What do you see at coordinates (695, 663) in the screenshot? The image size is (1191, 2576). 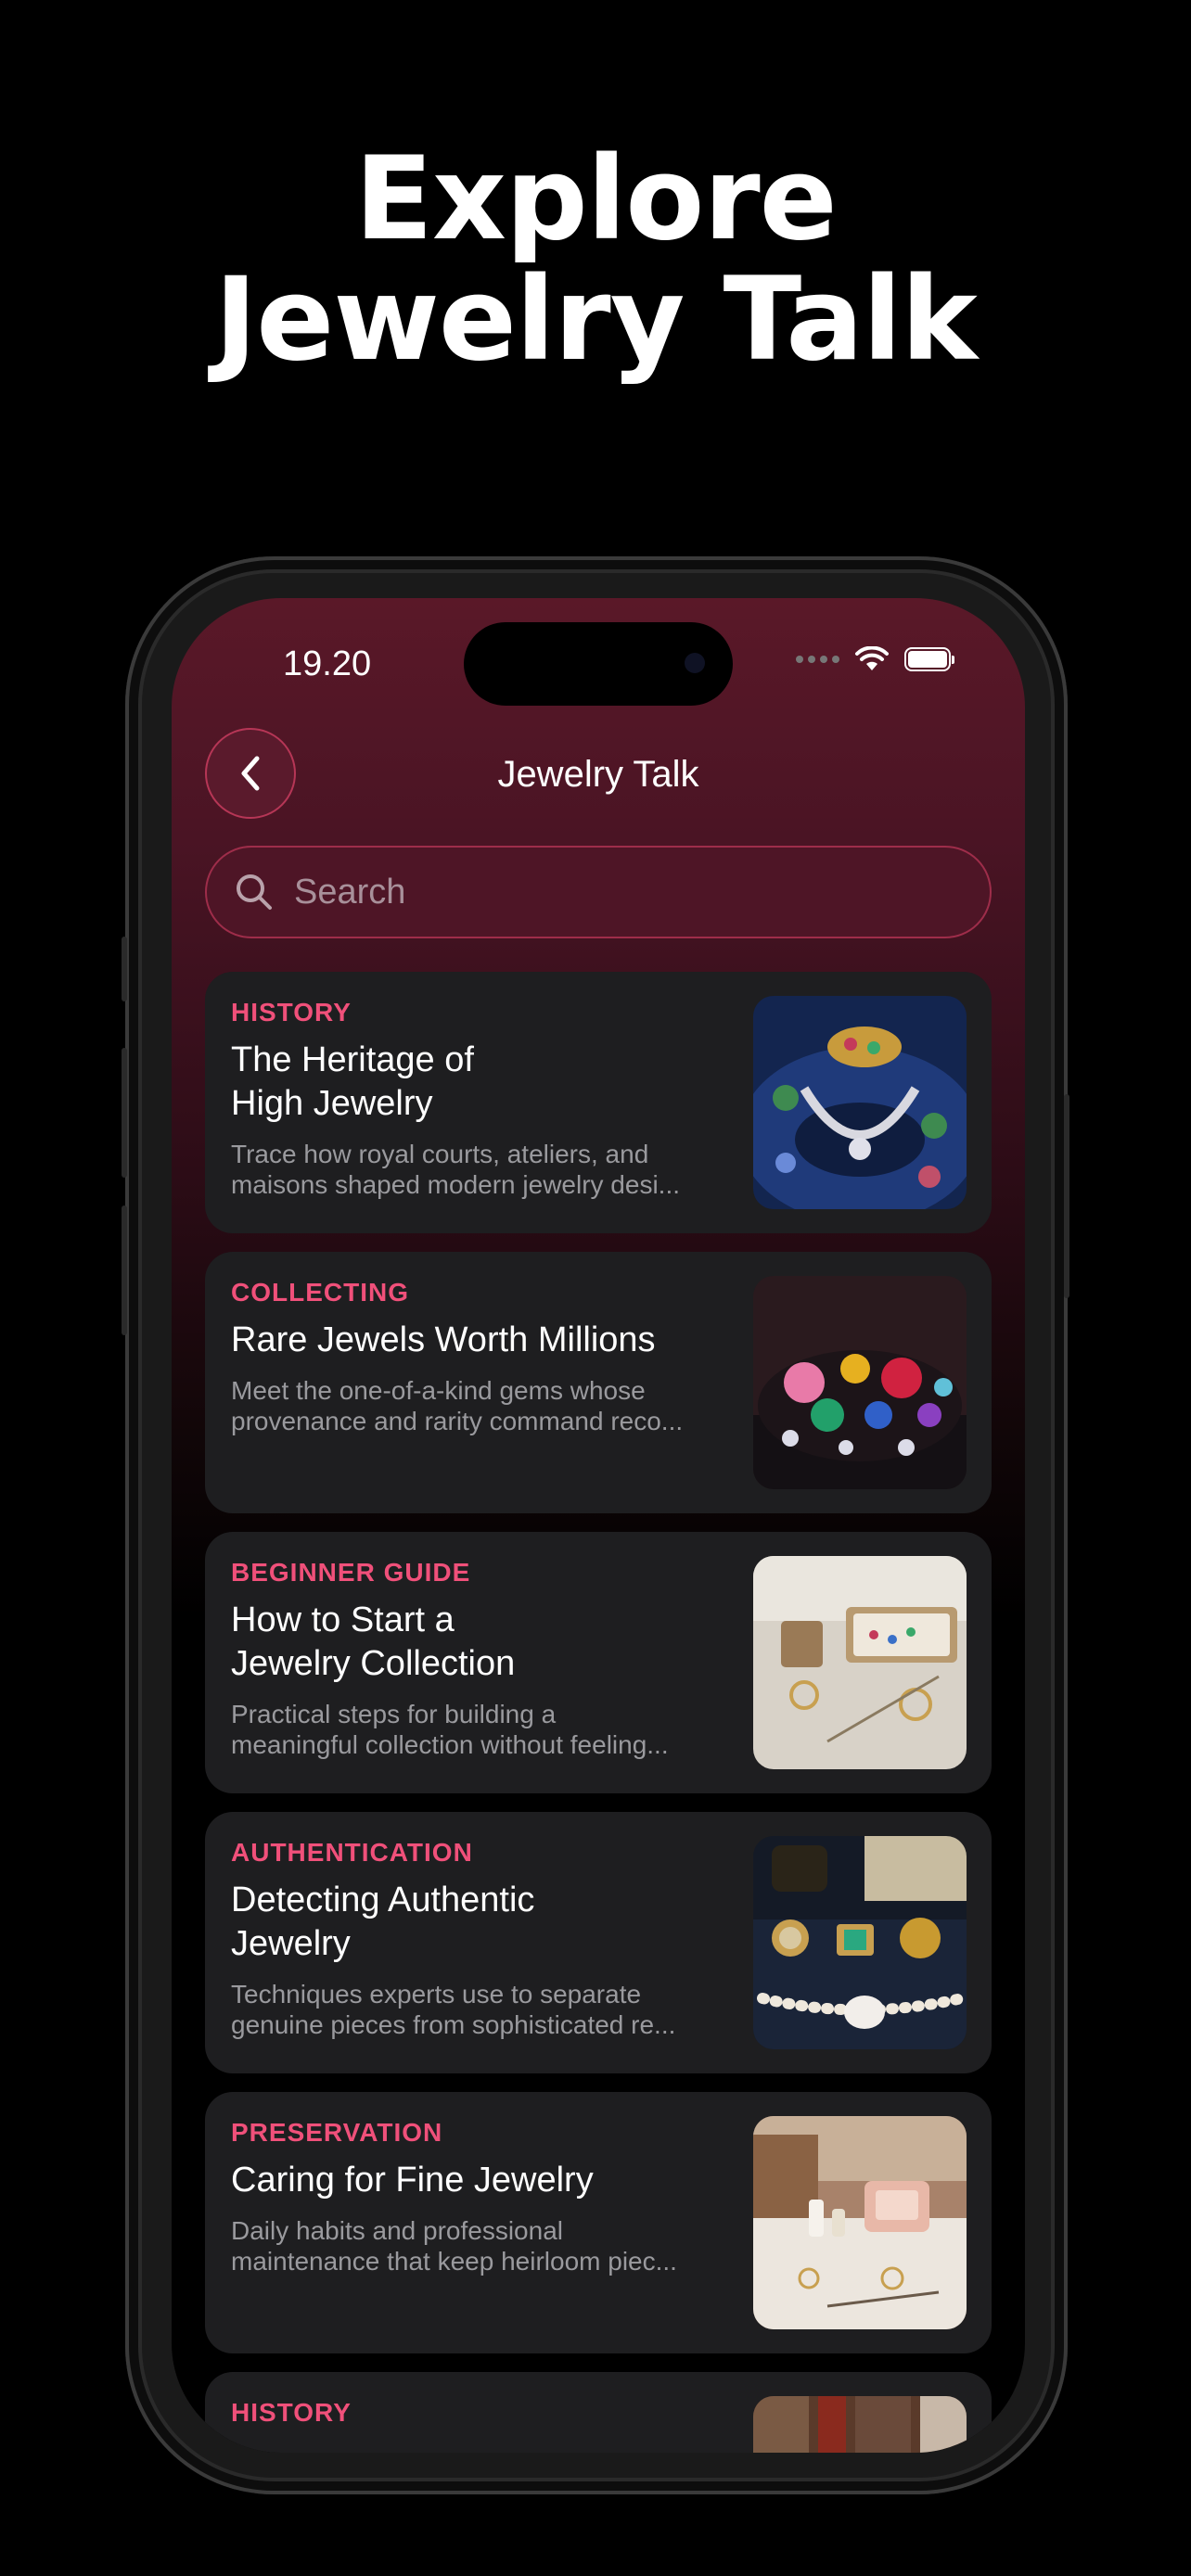 I see `camera-icon` at bounding box center [695, 663].